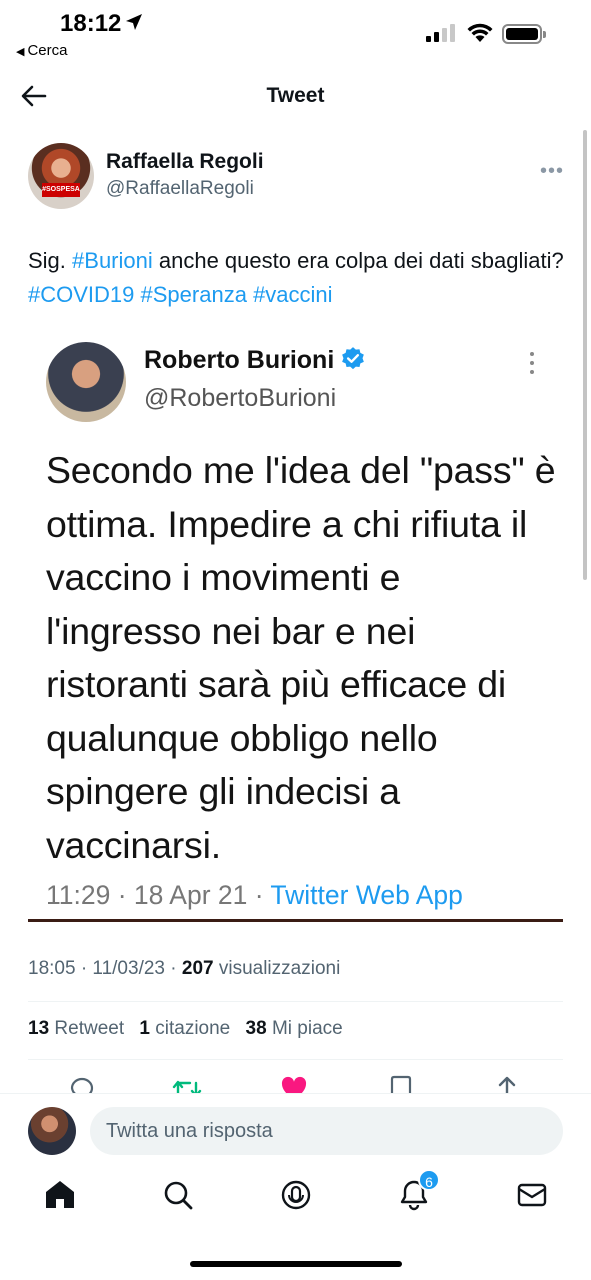 The height and width of the screenshot is (1280, 591). I want to click on hashtag-covid19: #COVID19, so click(81, 294).